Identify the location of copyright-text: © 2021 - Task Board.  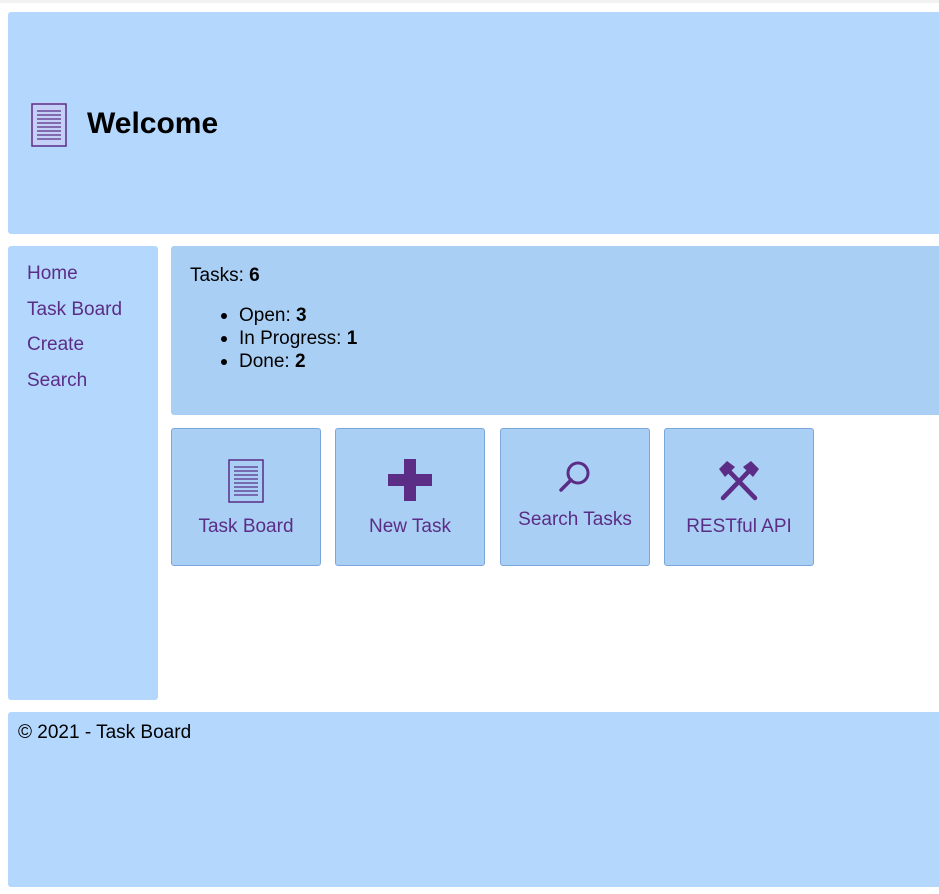
(105, 732).